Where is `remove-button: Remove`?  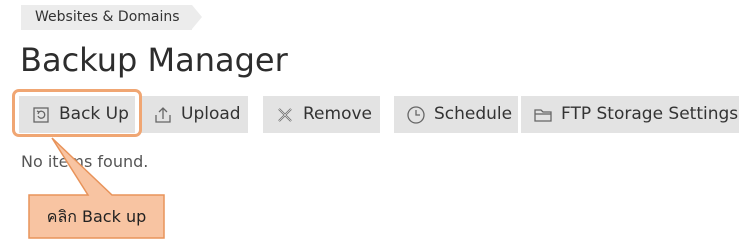 remove-button: Remove is located at coordinates (321, 114).